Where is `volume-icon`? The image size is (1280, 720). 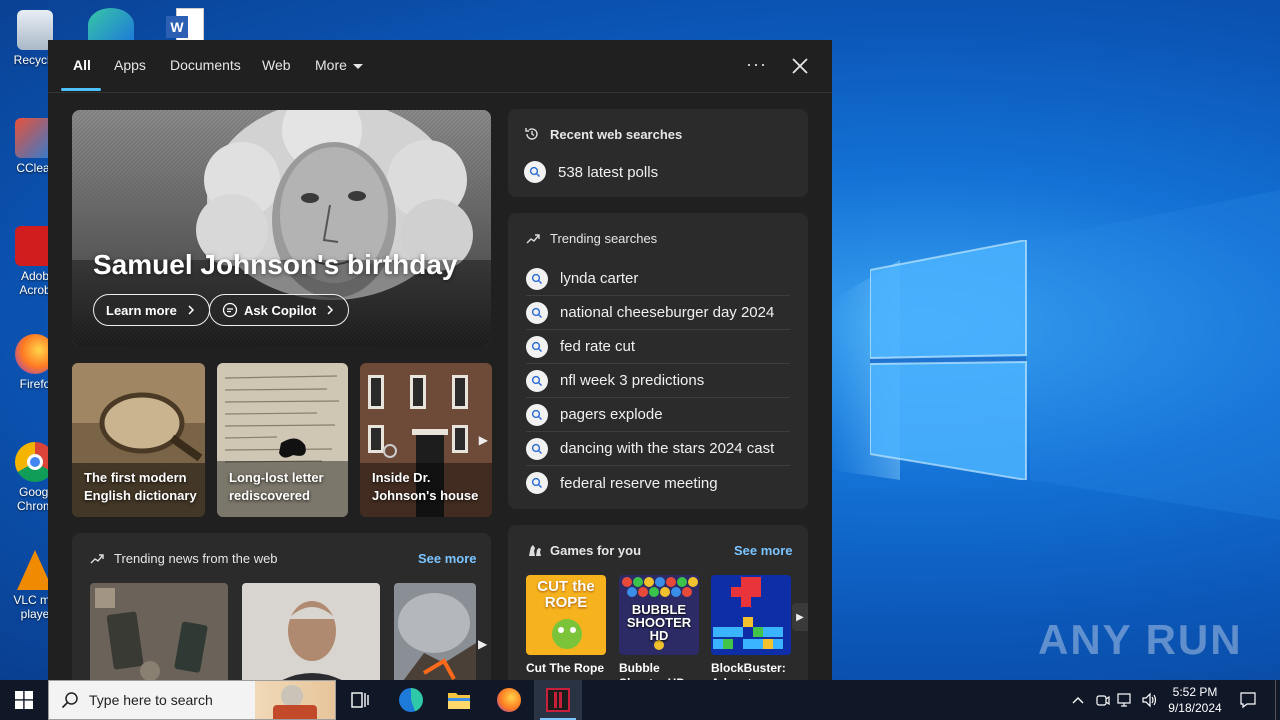 volume-icon is located at coordinates (1149, 700).